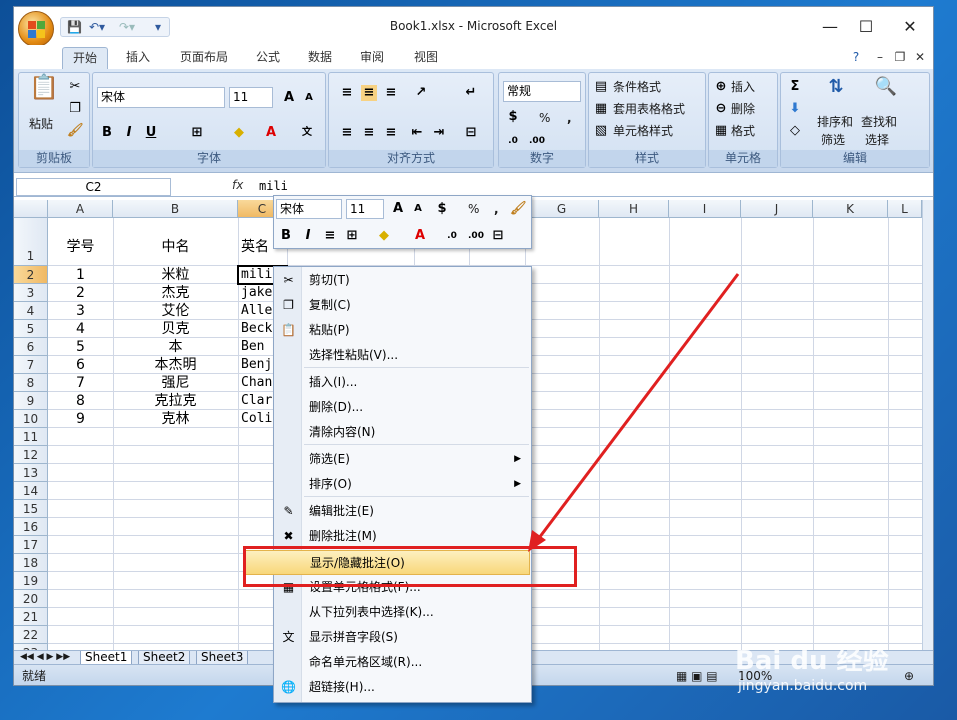 The width and height of the screenshot is (957, 720). What do you see at coordinates (75, 109) in the screenshot?
I see `copy-icon: ❐` at bounding box center [75, 109].